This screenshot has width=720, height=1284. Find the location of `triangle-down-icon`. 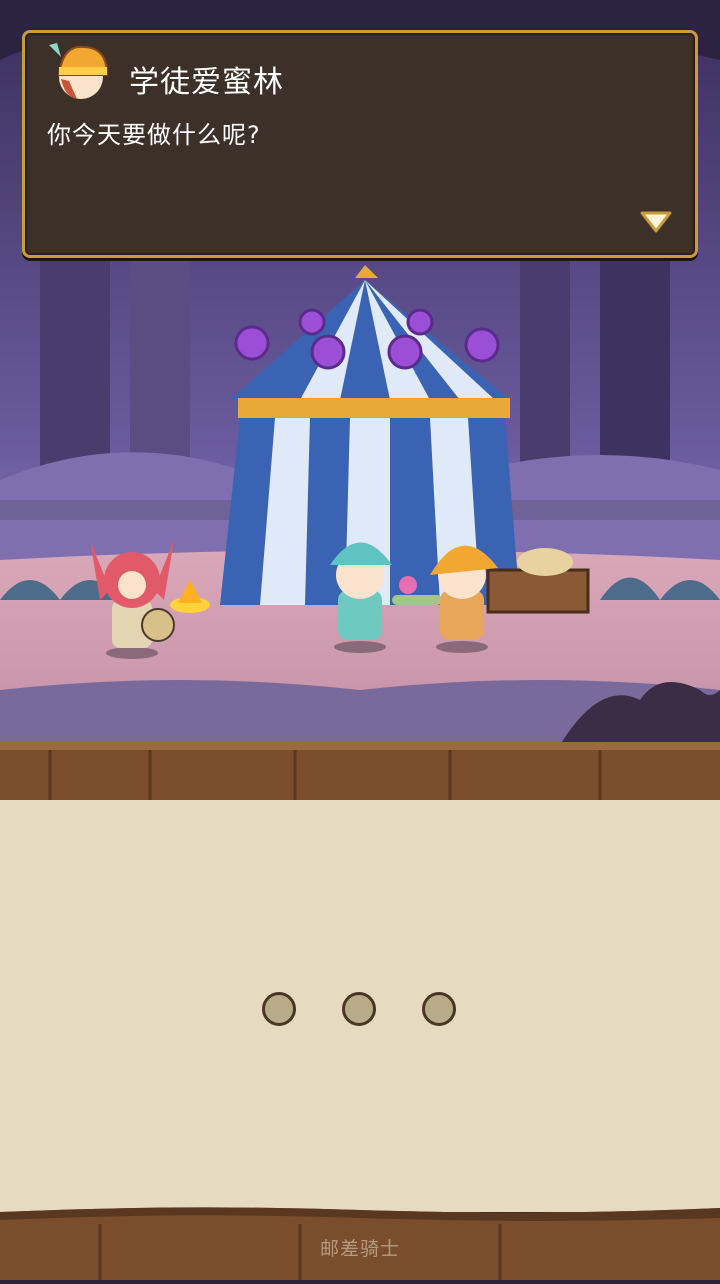

triangle-down-icon is located at coordinates (656, 222).